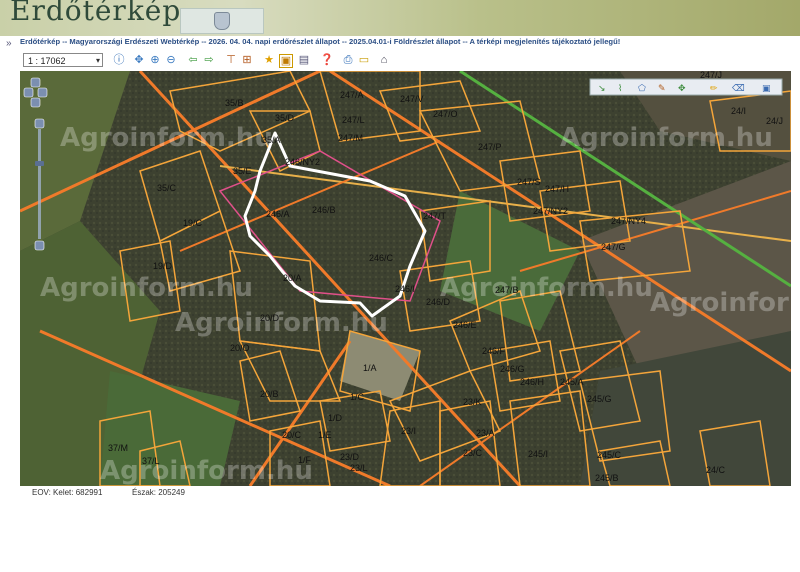 Image resolution: width=800 pixels, height=572 pixels. Describe the element at coordinates (39, 123) in the screenshot. I see `zoom-plus-icon` at that location.